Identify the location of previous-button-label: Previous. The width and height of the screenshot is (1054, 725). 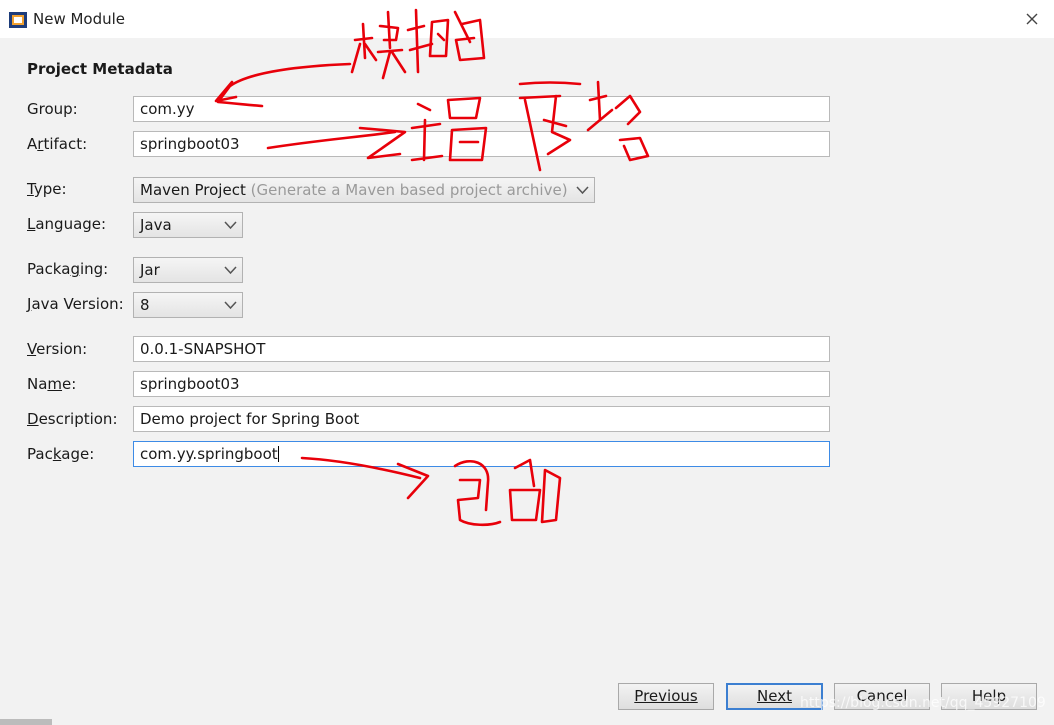
(666, 696).